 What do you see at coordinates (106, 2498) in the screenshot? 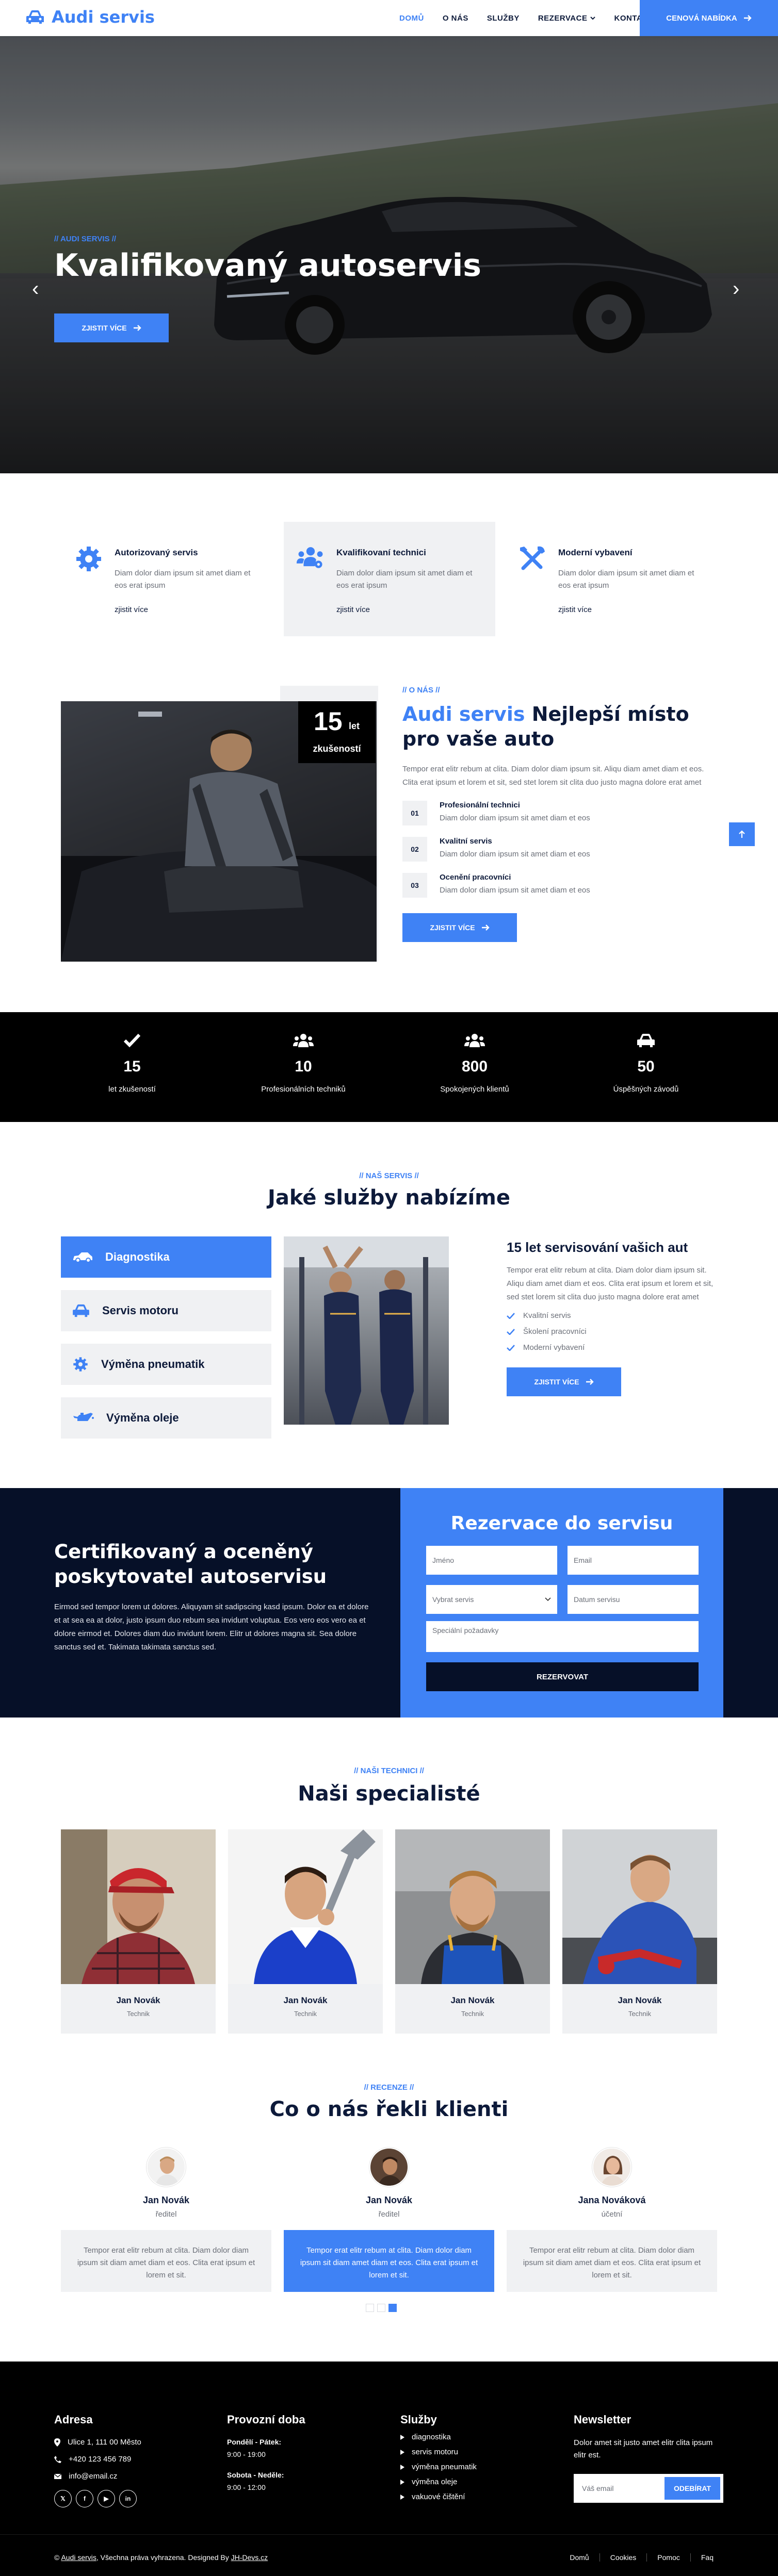
I see `youtube-icon: ▶` at bounding box center [106, 2498].